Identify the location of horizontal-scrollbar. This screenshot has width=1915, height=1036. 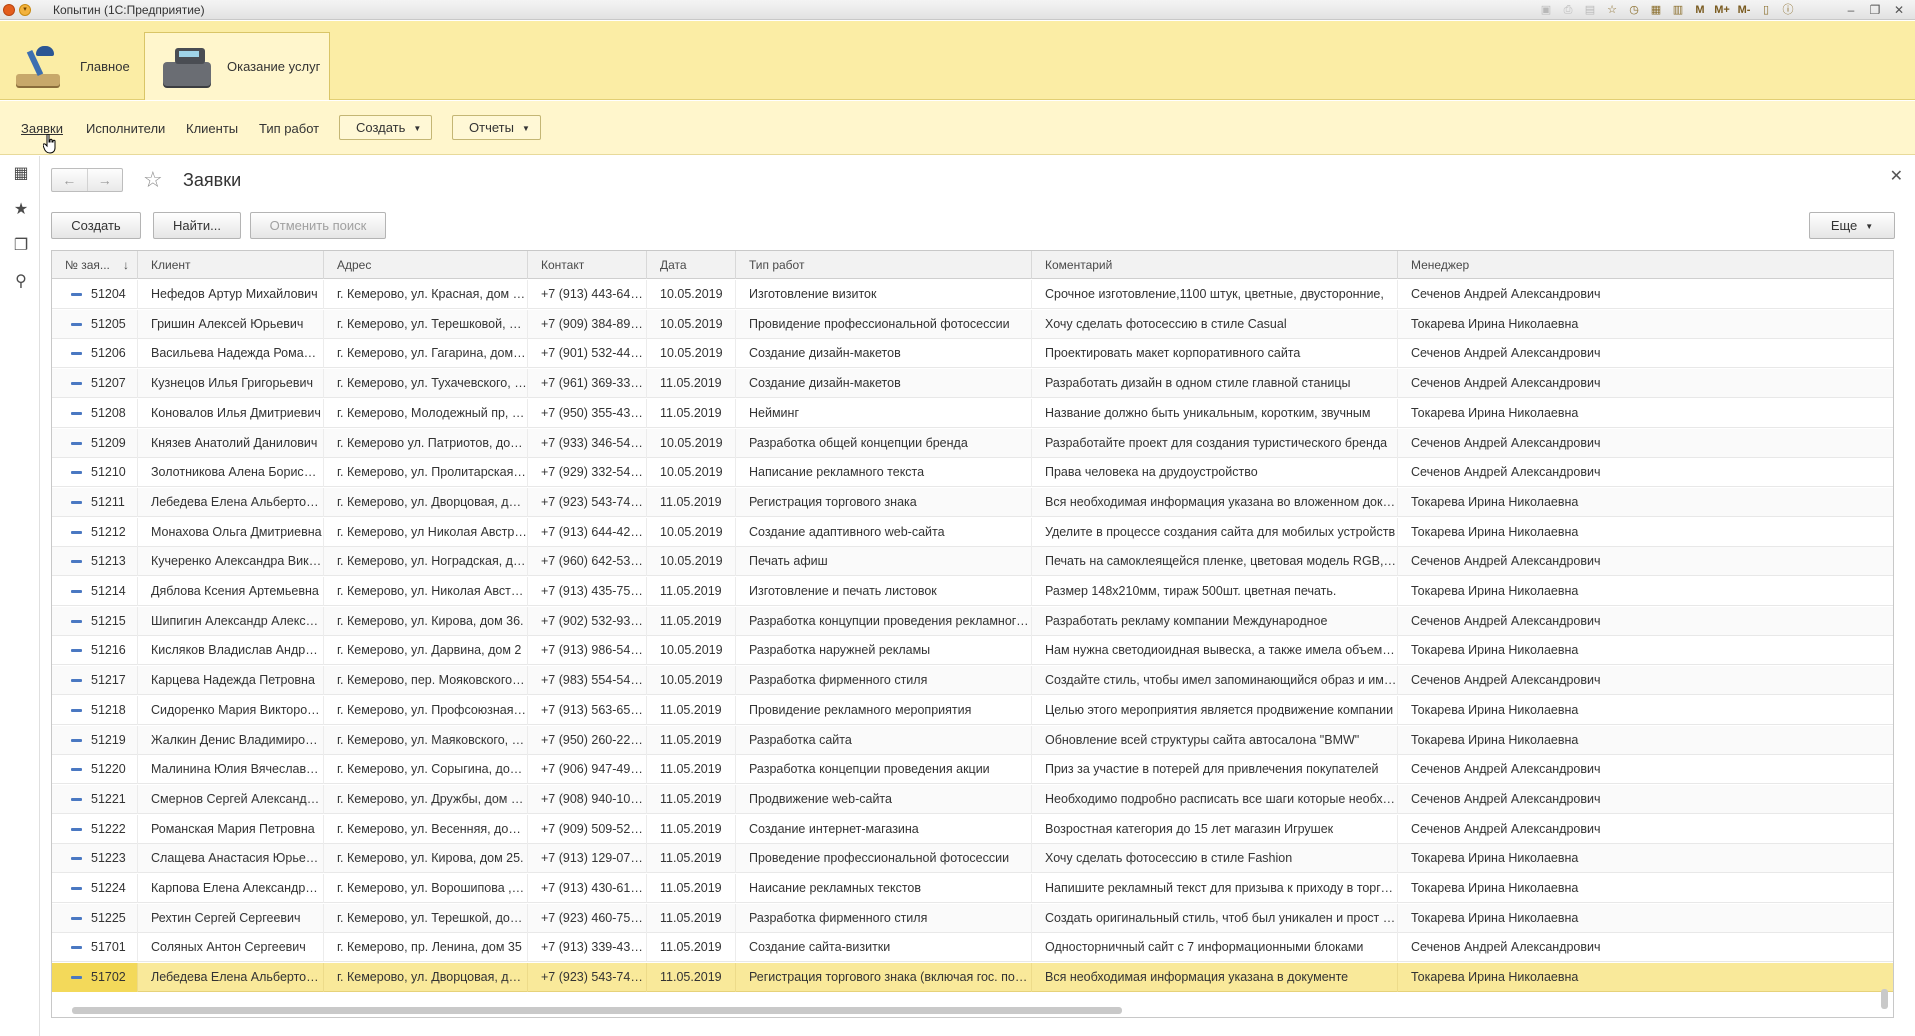
(977, 1010).